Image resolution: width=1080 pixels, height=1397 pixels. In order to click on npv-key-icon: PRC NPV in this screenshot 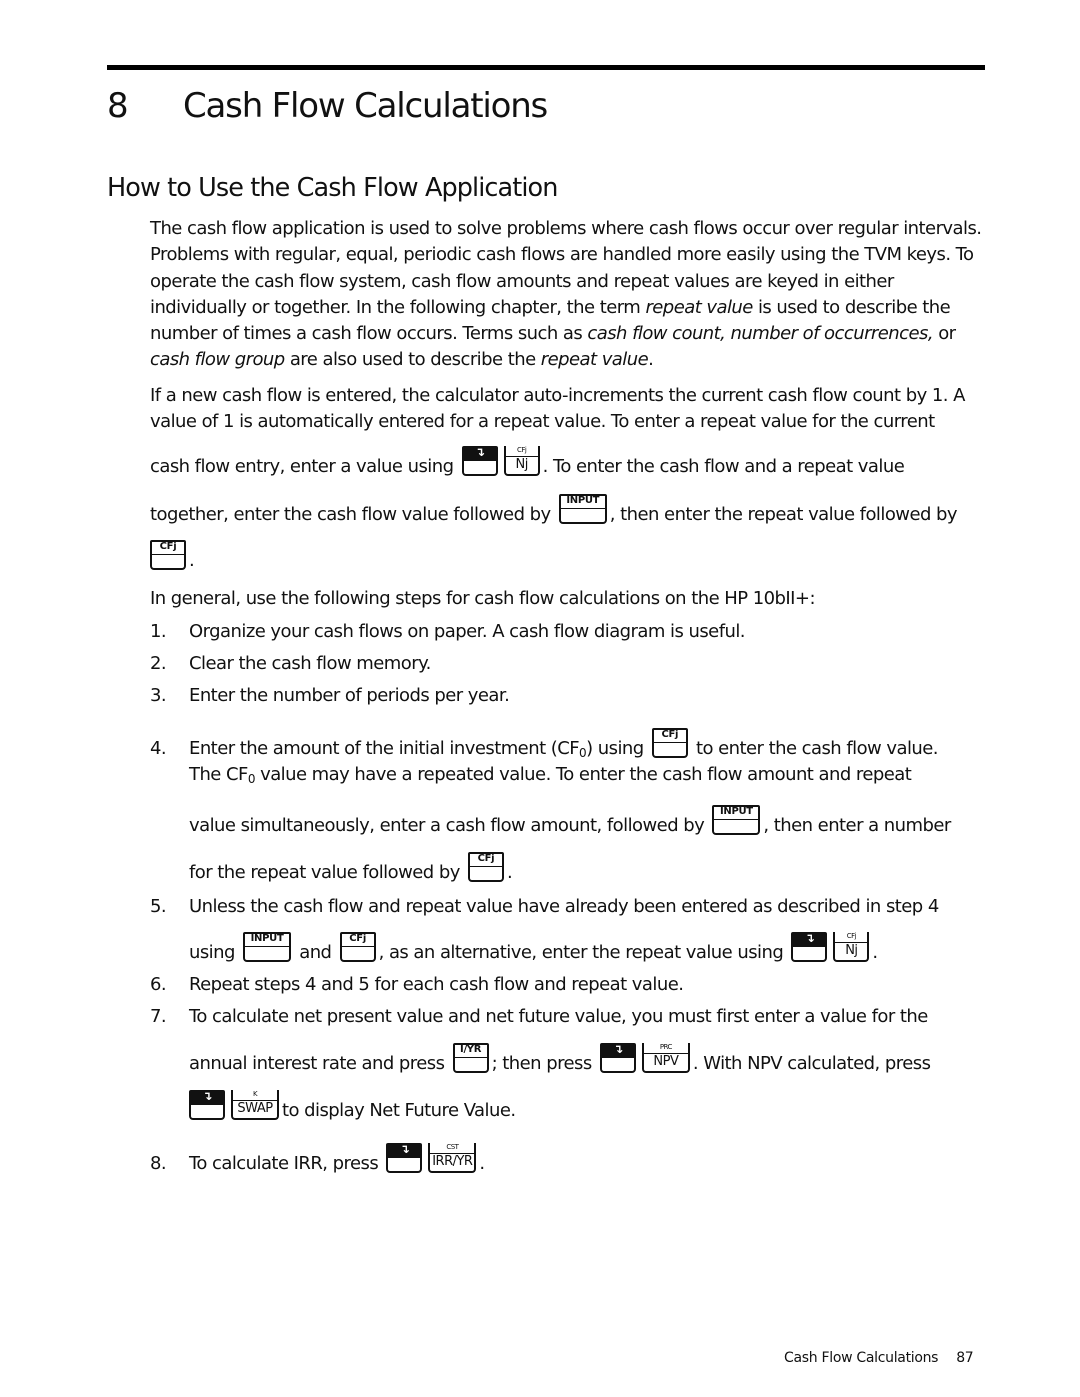, I will do `click(665, 1058)`.